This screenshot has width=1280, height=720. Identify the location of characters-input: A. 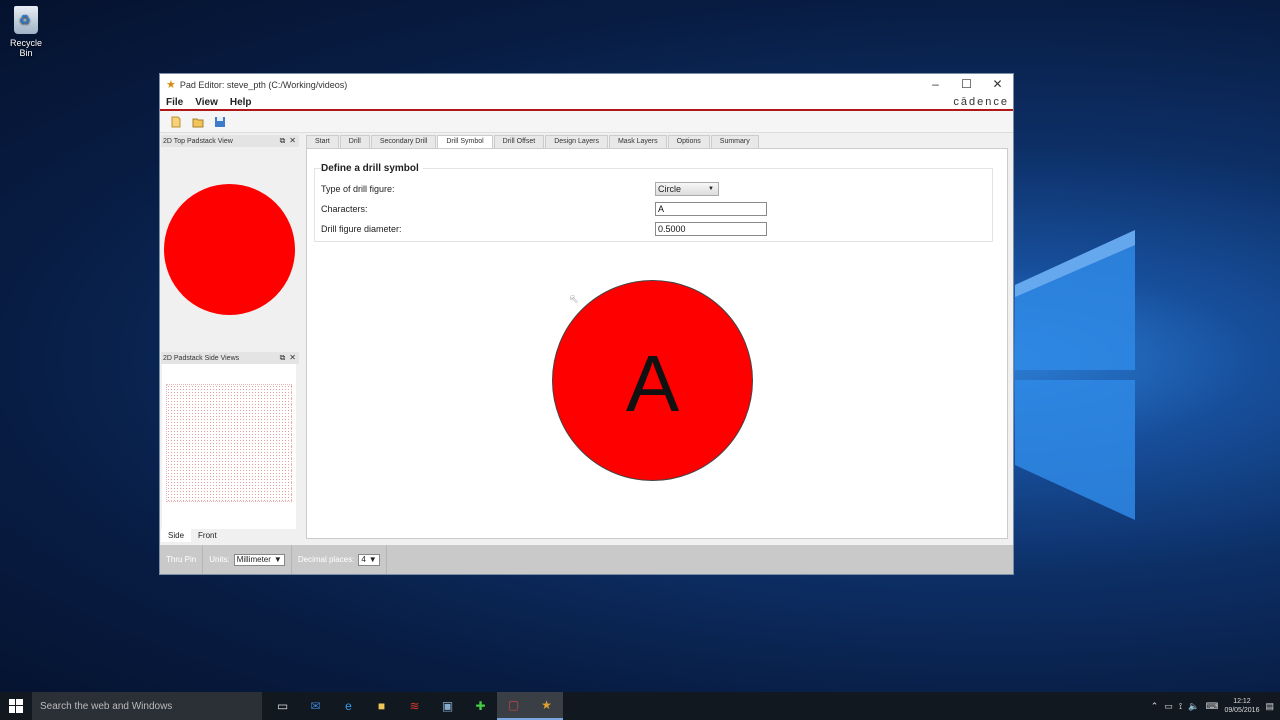
(711, 209).